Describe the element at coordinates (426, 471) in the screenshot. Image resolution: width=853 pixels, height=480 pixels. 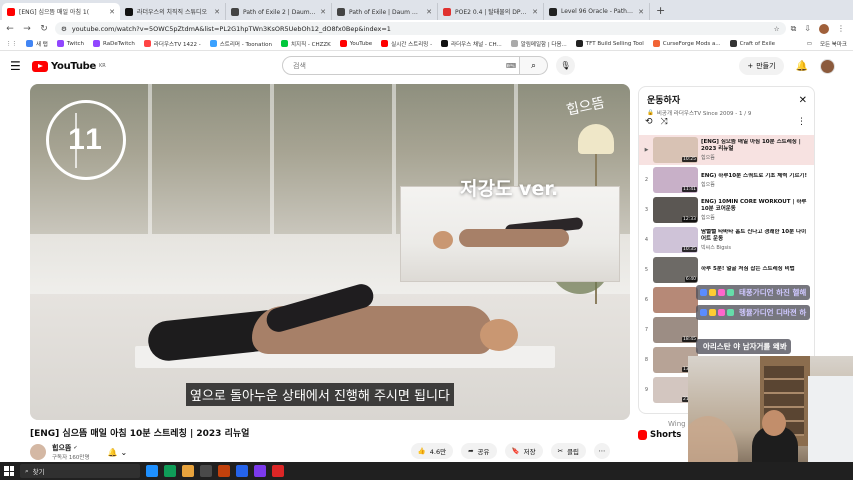
I see `windows-taskbar: ⌕ 찾기` at that location.